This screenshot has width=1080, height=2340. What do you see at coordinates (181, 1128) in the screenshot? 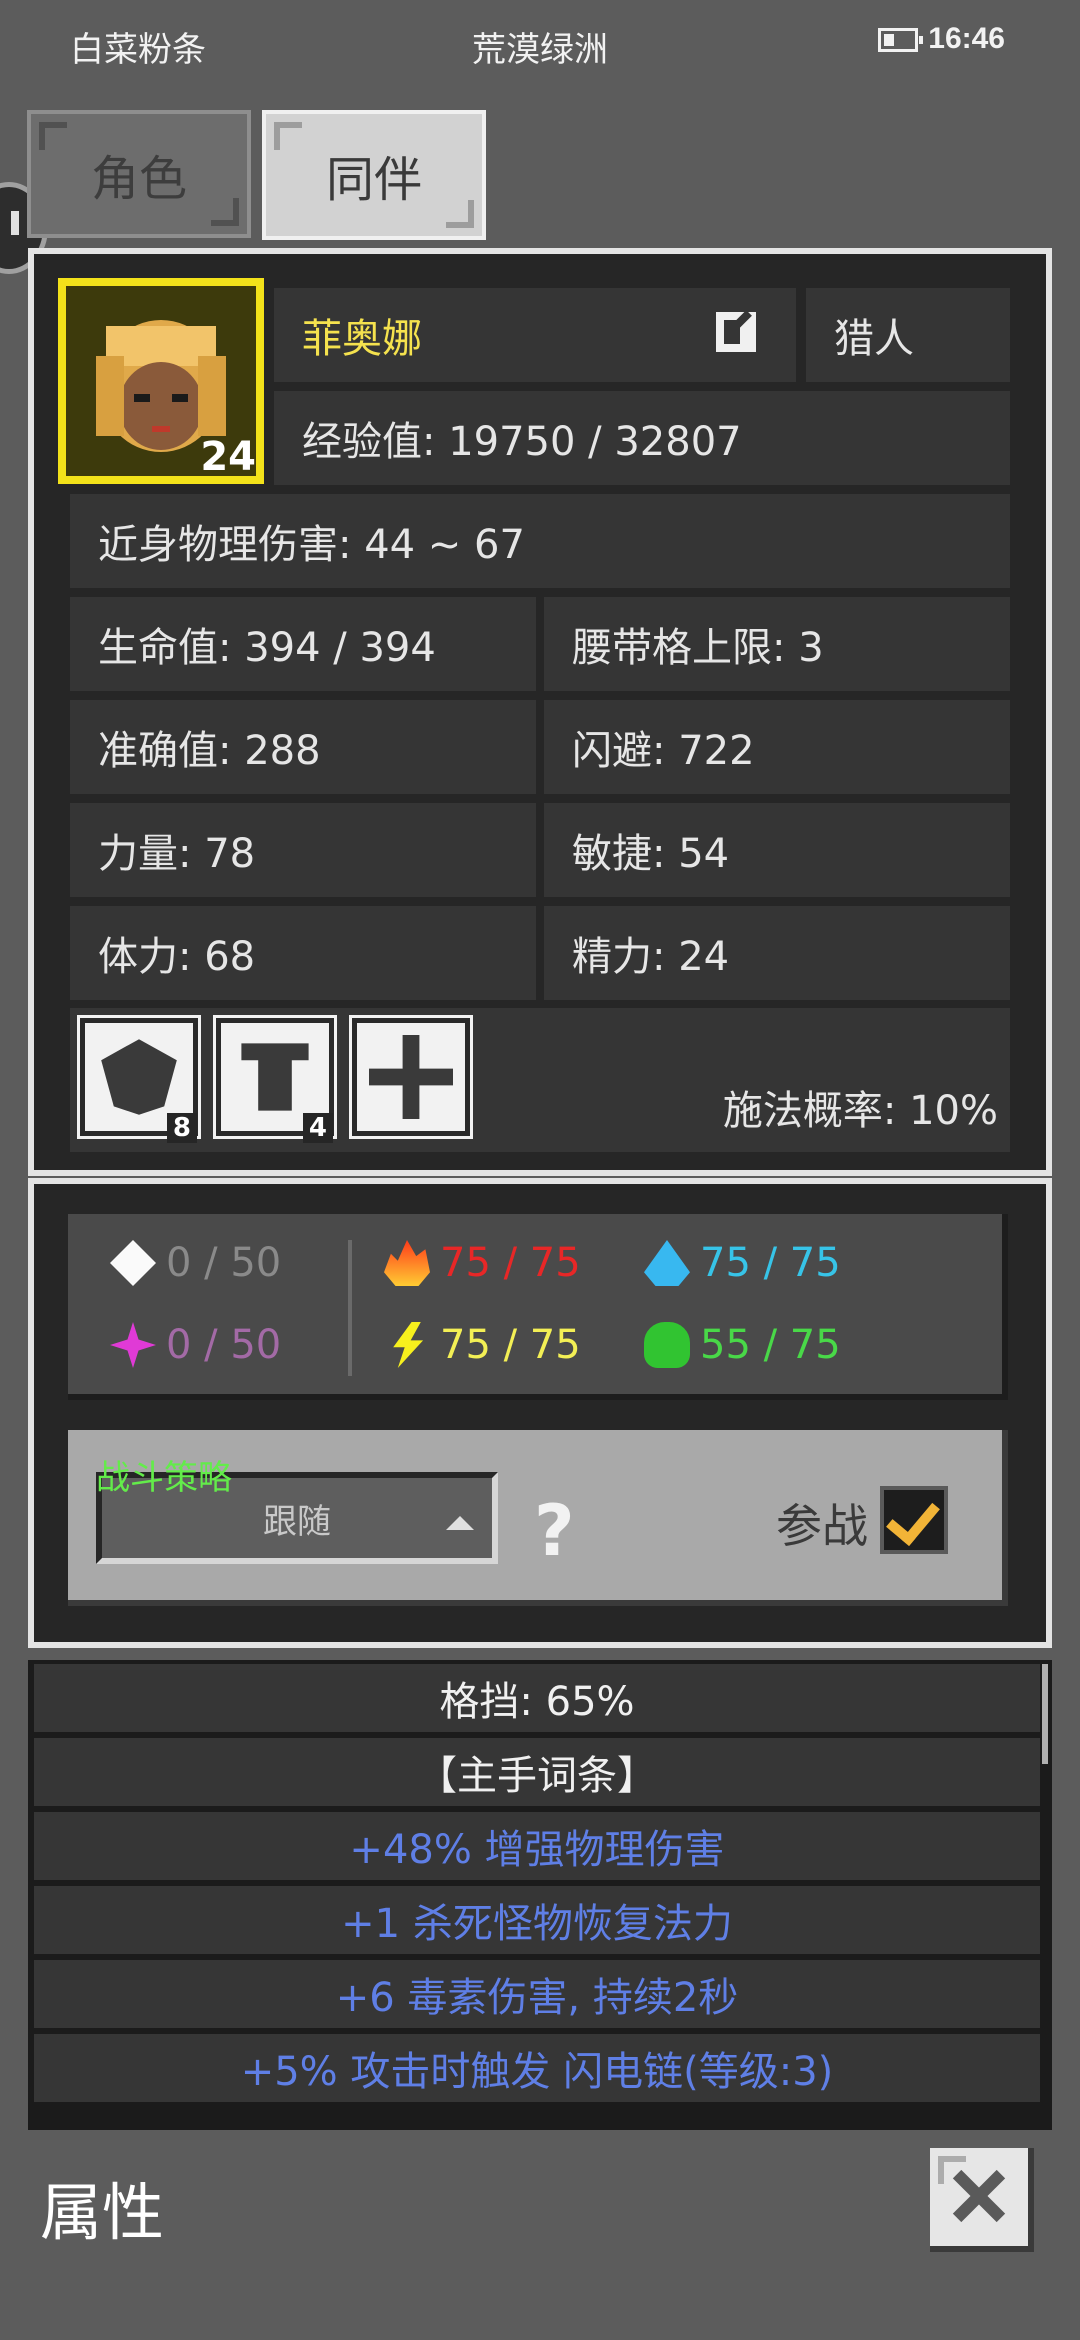
I see `skill-count: 8` at bounding box center [181, 1128].